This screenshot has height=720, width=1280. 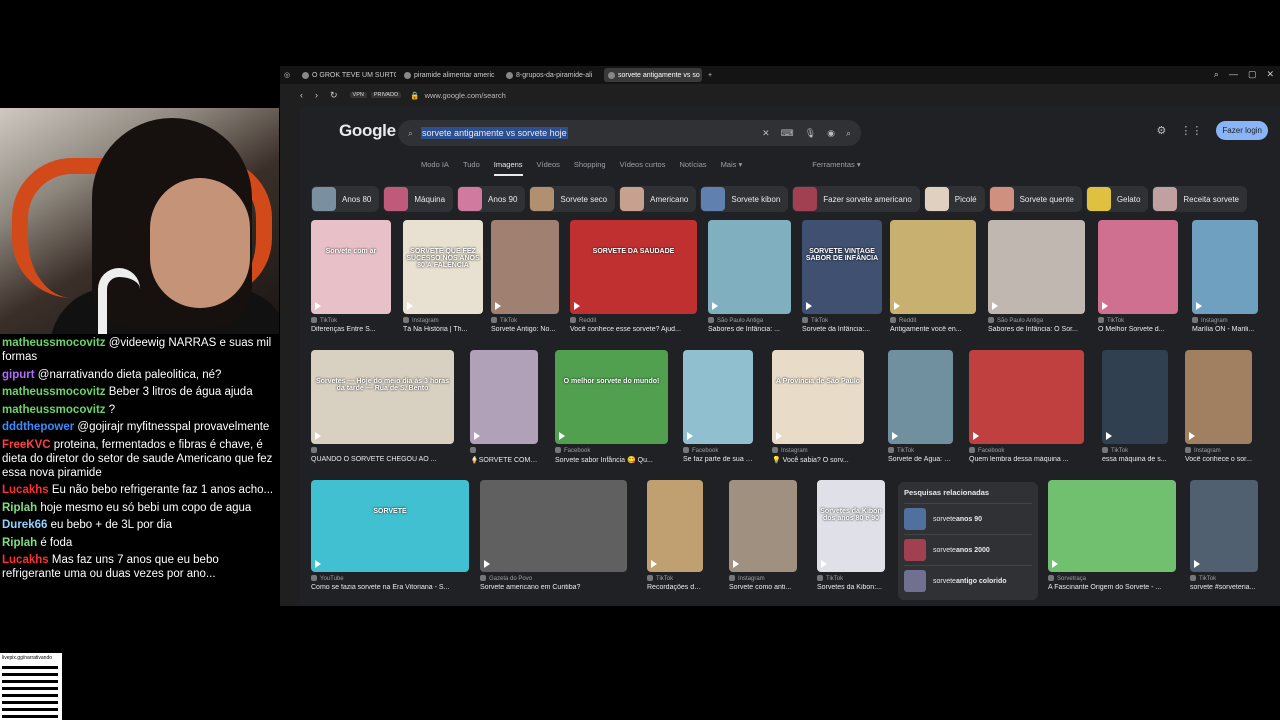 What do you see at coordinates (968, 580) in the screenshot?
I see `related-item: sorvete antigo colorido` at bounding box center [968, 580].